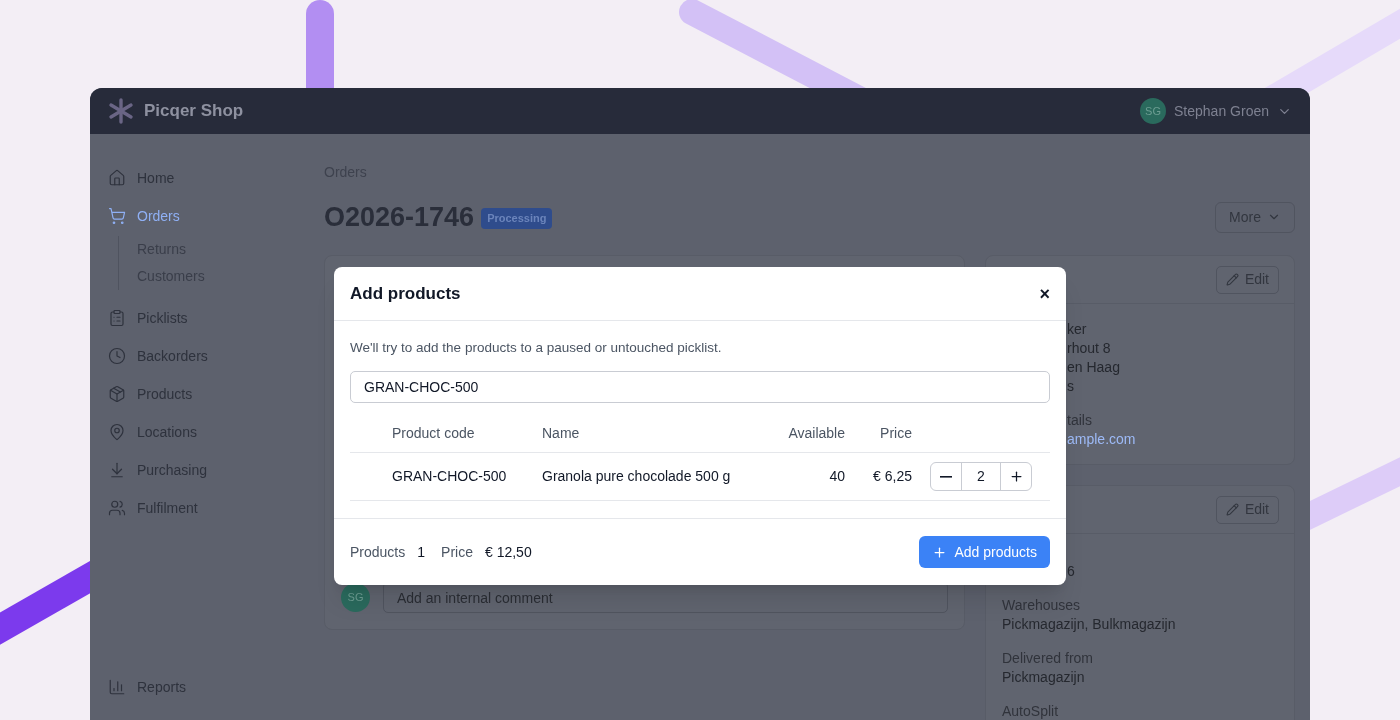 This screenshot has width=1400, height=720. I want to click on search-field: GRAN-CHOC-500, so click(700, 387).